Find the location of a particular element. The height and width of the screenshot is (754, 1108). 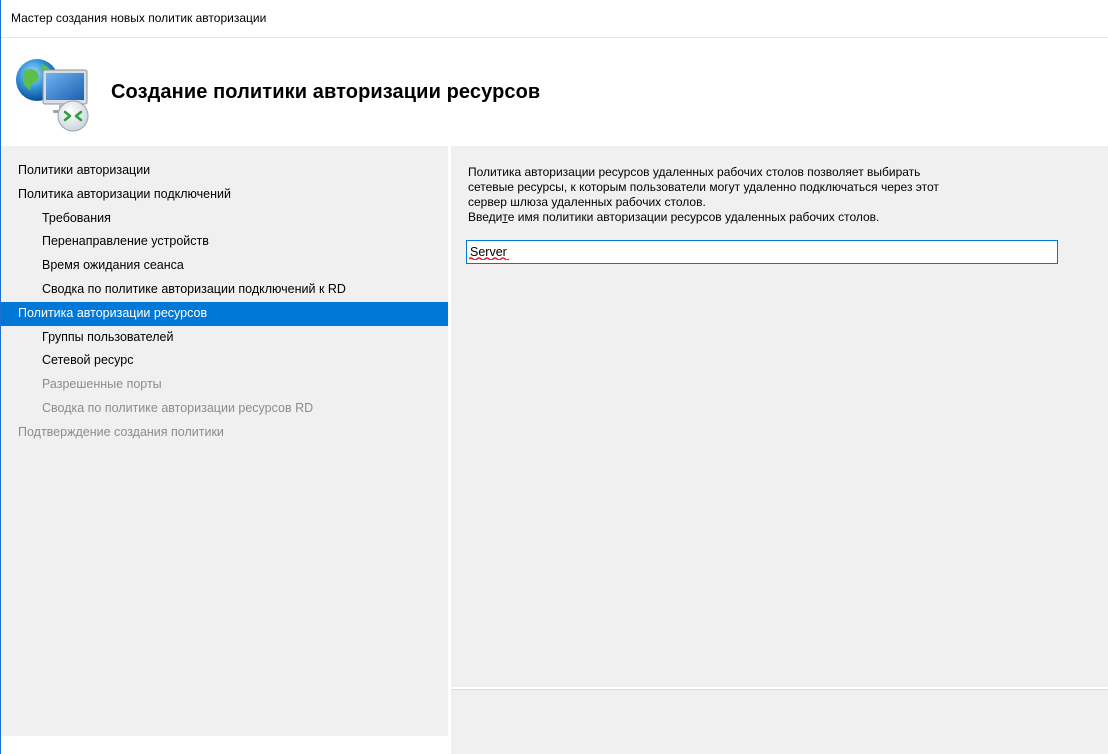

remote-desktop-gateway-icon is located at coordinates (52, 95).